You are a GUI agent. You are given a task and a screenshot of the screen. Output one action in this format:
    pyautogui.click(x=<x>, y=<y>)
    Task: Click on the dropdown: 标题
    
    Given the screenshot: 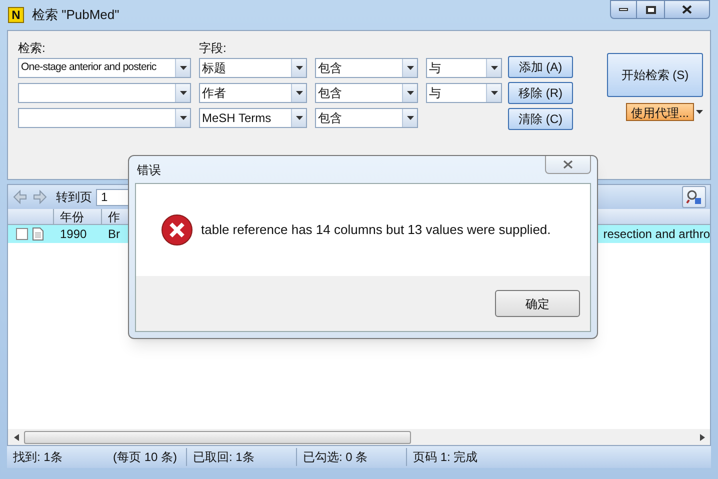 What is the action you would take?
    pyautogui.click(x=253, y=68)
    